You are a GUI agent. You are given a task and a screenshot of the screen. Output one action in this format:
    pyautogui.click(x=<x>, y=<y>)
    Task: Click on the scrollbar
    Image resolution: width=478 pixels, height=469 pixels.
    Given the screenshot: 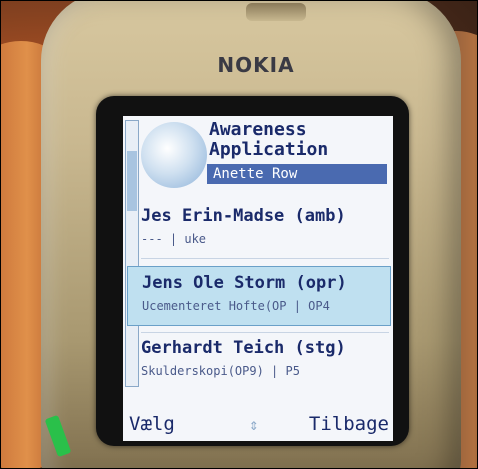 What is the action you would take?
    pyautogui.click(x=132, y=253)
    